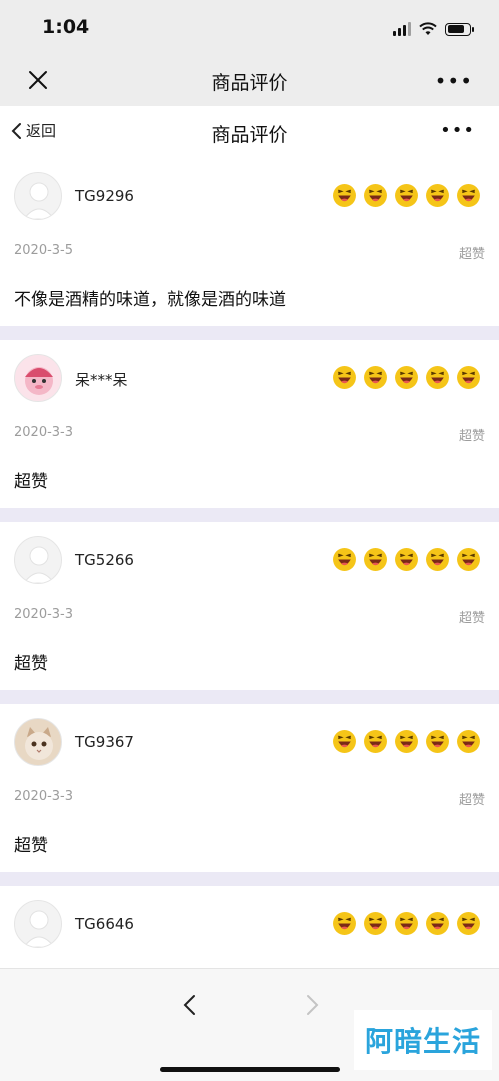  I want to click on battery-icon, so click(459, 29).